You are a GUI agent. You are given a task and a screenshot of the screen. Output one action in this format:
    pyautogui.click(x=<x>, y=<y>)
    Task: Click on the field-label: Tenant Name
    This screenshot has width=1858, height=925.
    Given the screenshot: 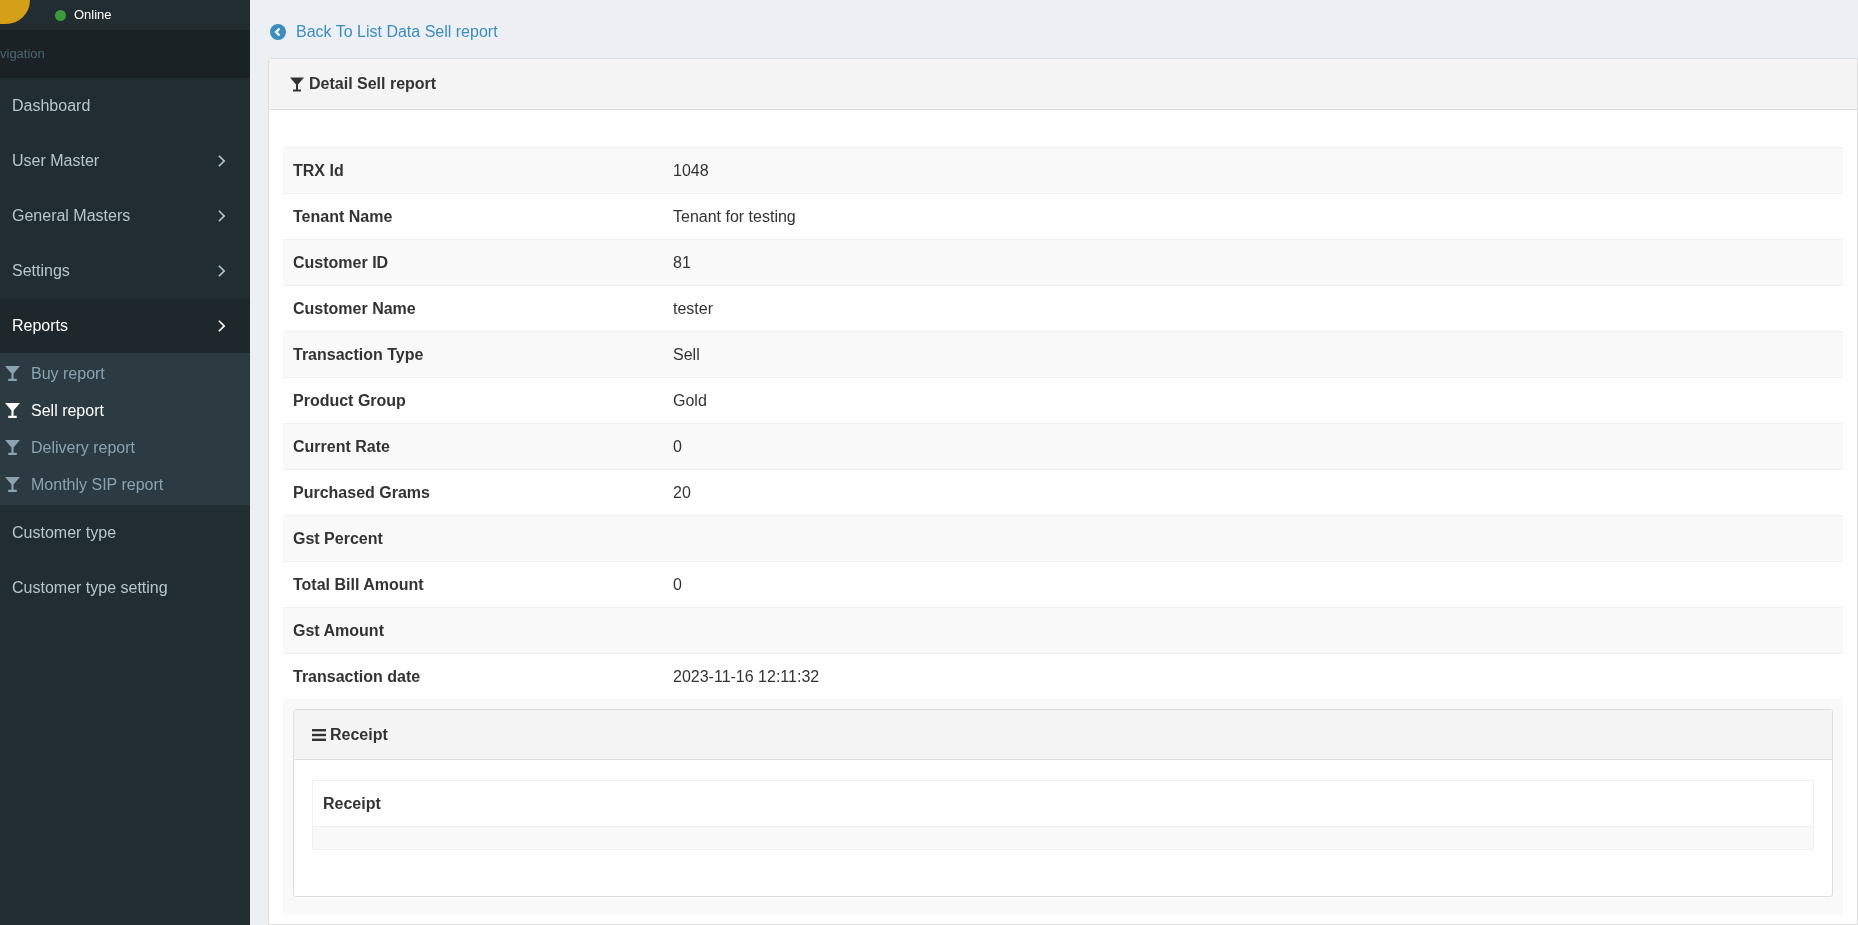 What is the action you would take?
    pyautogui.click(x=343, y=216)
    